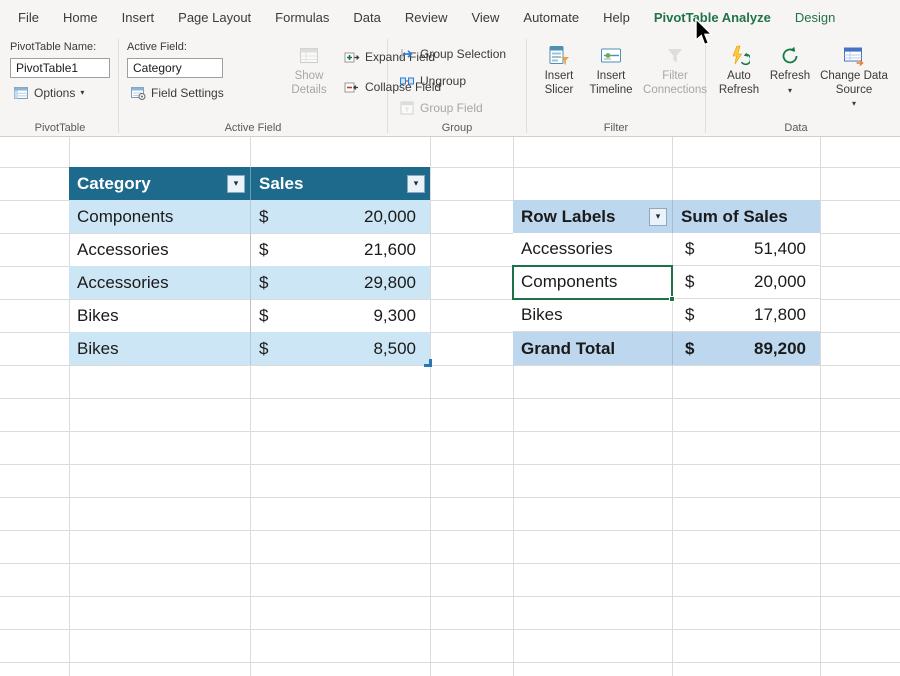 This screenshot has width=900, height=676. What do you see at coordinates (309, 69) in the screenshot?
I see `show-details-button: Show Details` at bounding box center [309, 69].